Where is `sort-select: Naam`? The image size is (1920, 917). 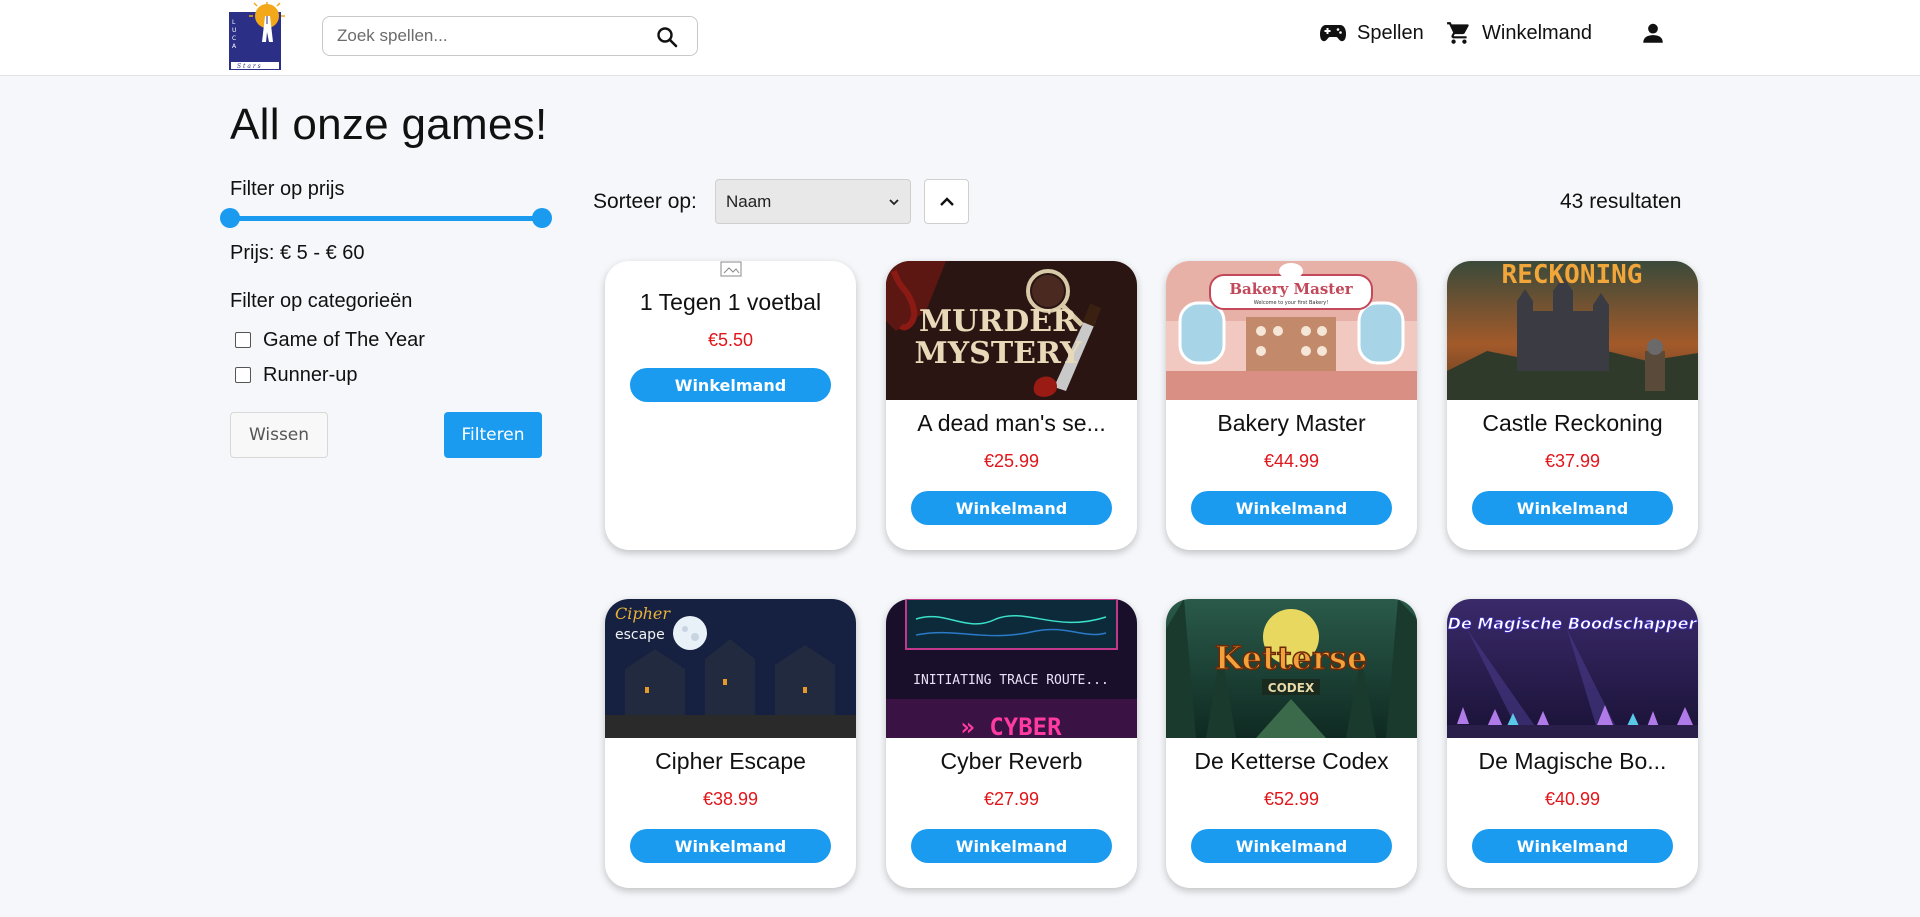 sort-select: Naam is located at coordinates (813, 201).